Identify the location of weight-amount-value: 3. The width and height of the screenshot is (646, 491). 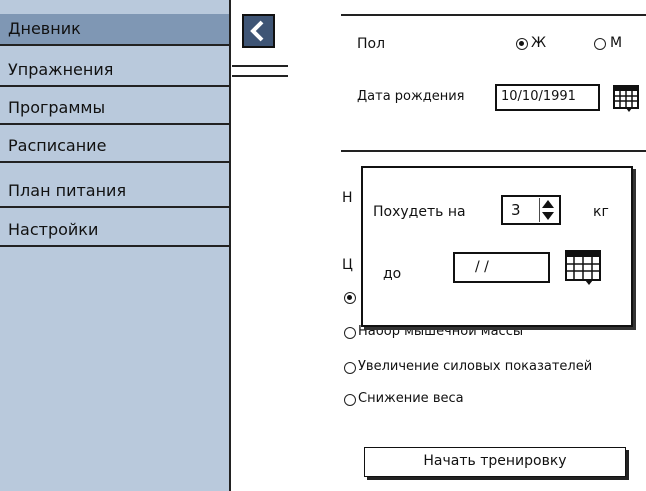
(516, 210).